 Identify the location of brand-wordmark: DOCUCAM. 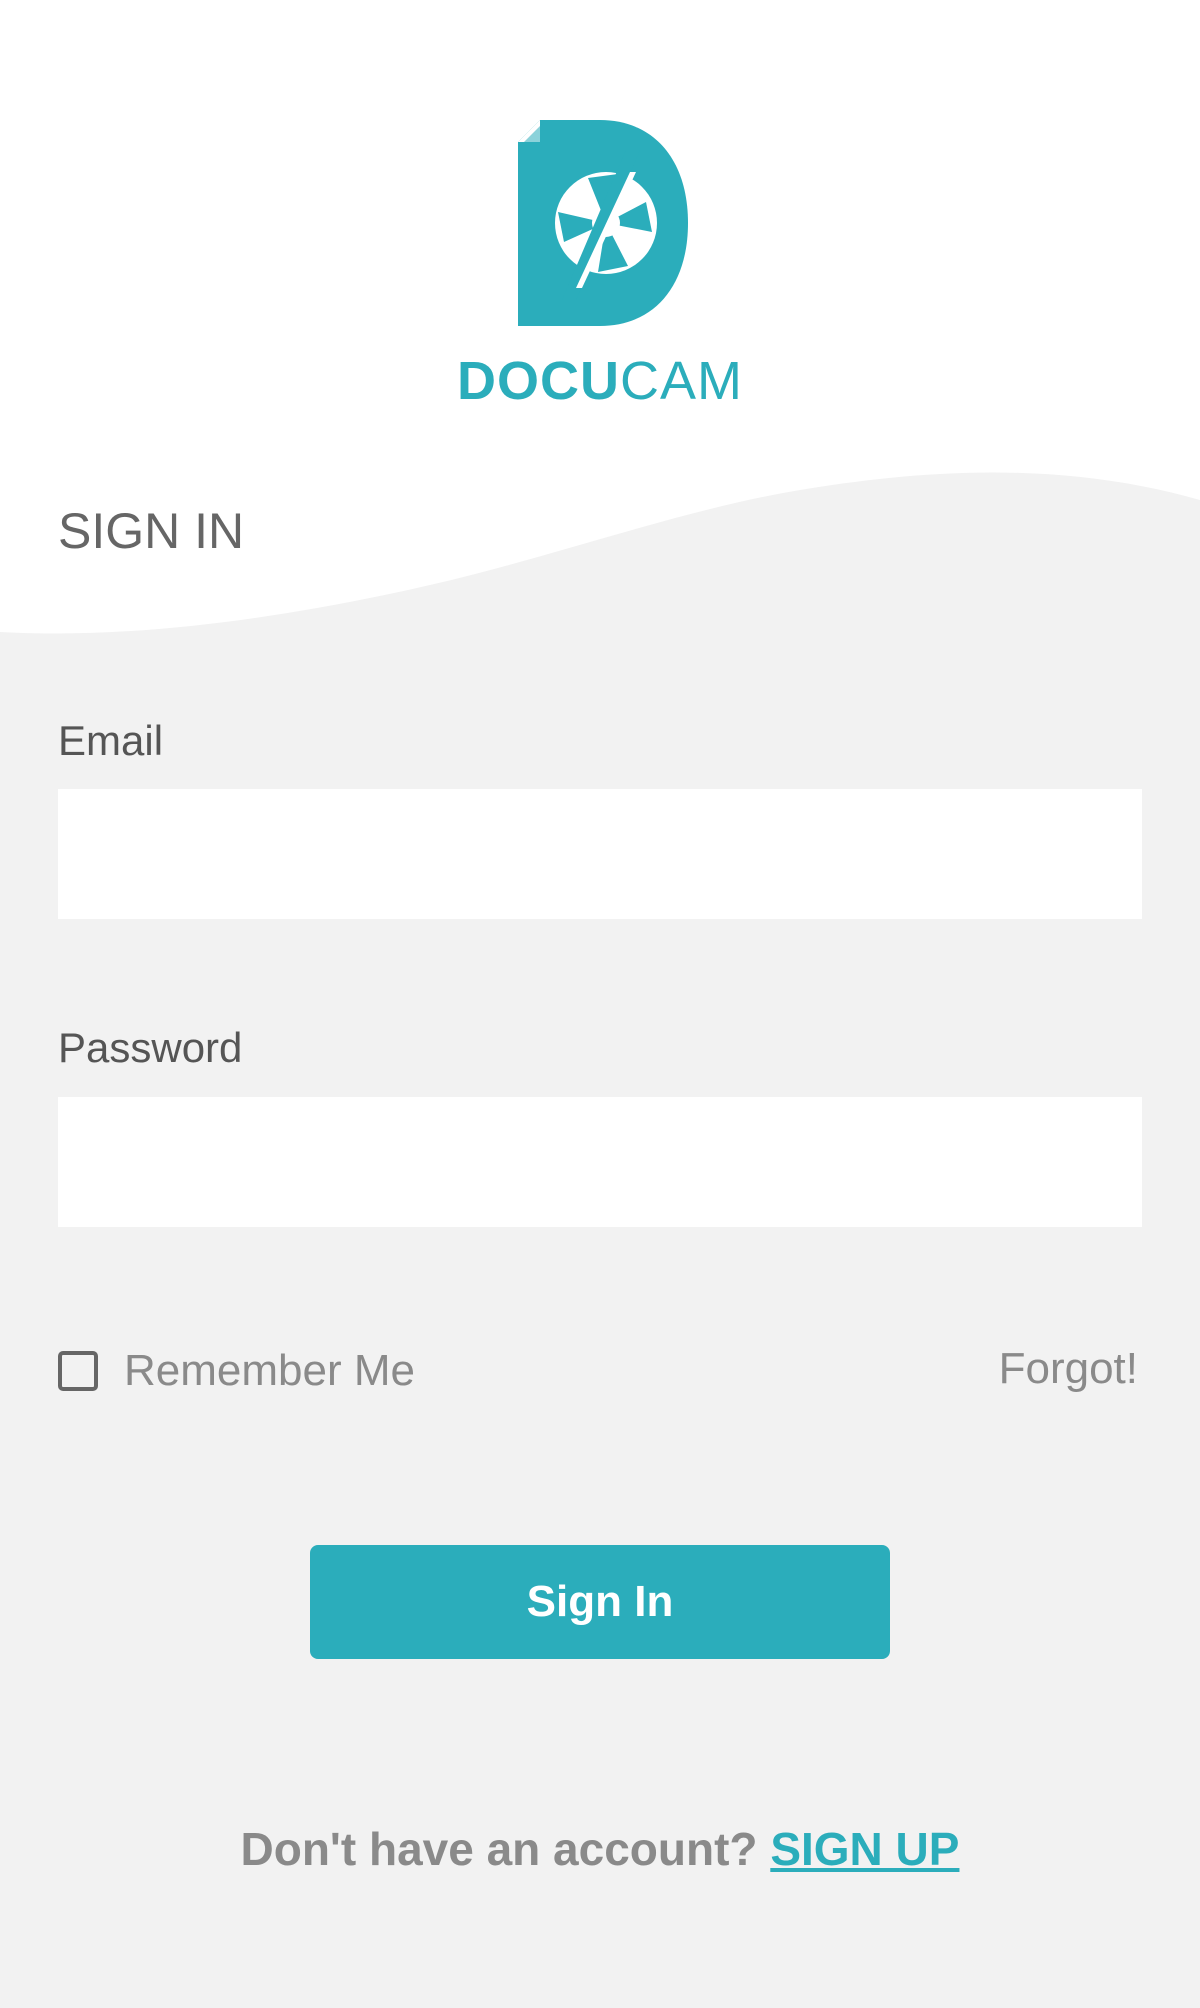
(600, 381).